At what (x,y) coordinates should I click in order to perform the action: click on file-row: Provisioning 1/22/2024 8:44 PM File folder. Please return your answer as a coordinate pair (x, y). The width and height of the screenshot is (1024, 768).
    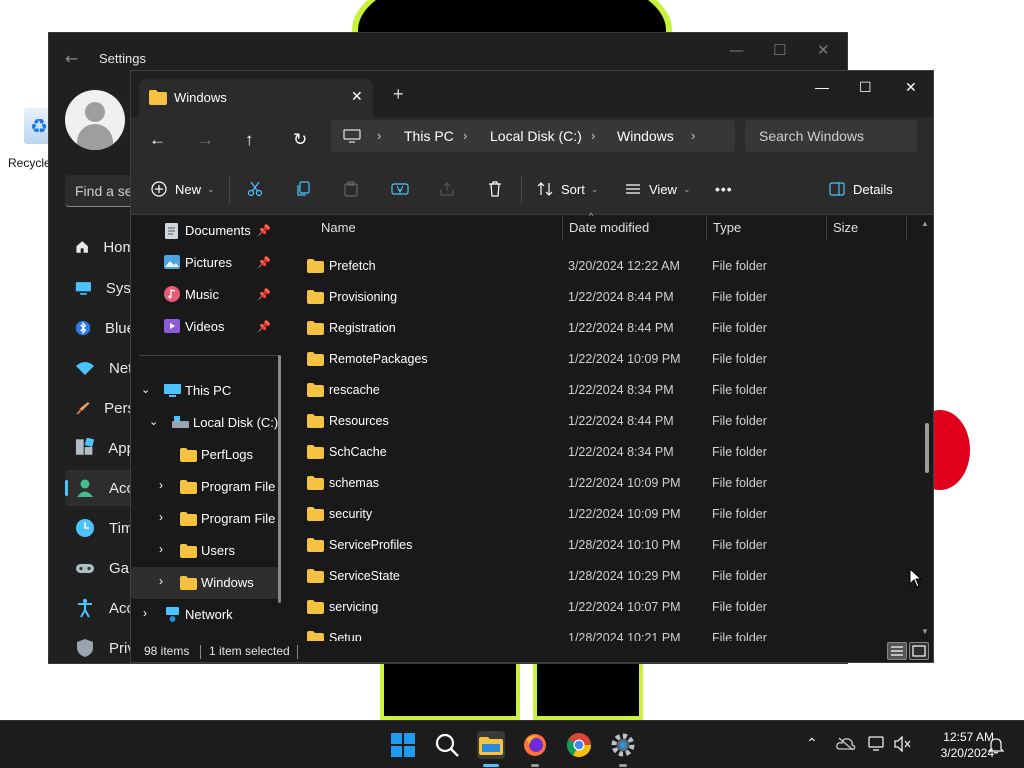
    Looking at the image, I should click on (605, 297).